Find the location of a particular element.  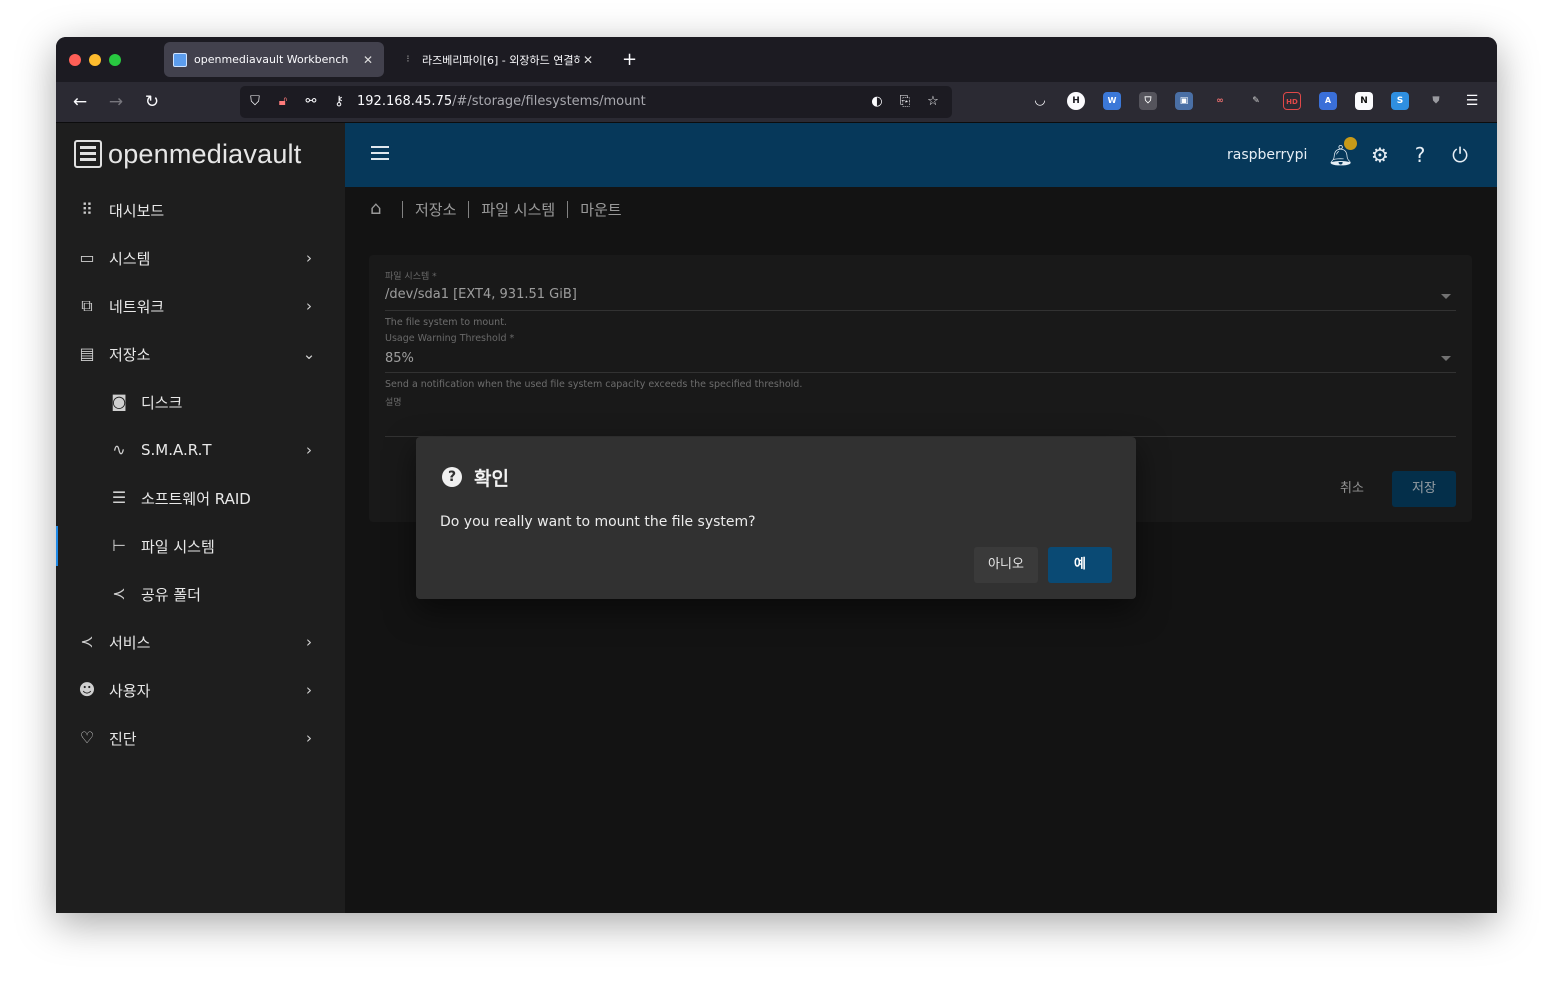

chevron-down-icon: ⌄ is located at coordinates (309, 354).